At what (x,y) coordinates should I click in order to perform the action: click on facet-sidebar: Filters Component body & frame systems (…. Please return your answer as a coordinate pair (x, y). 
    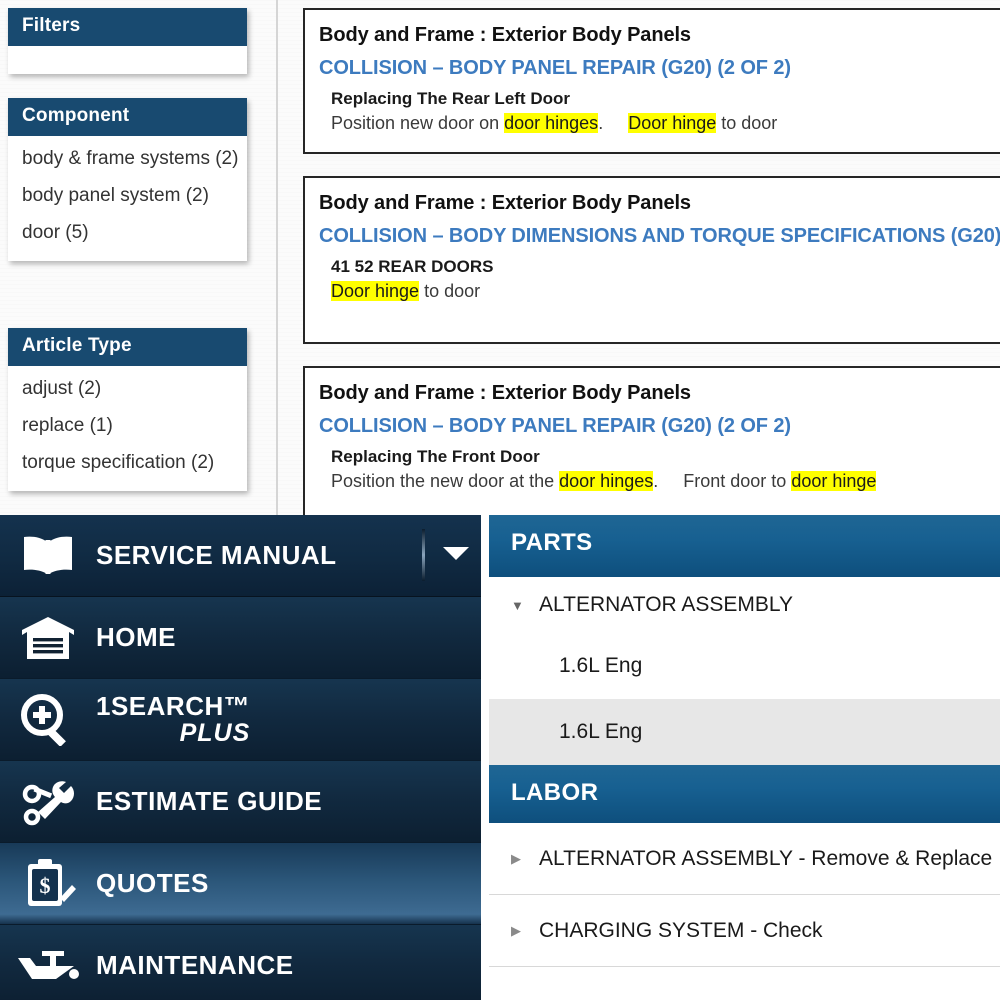
    Looking at the image, I should click on (139, 257).